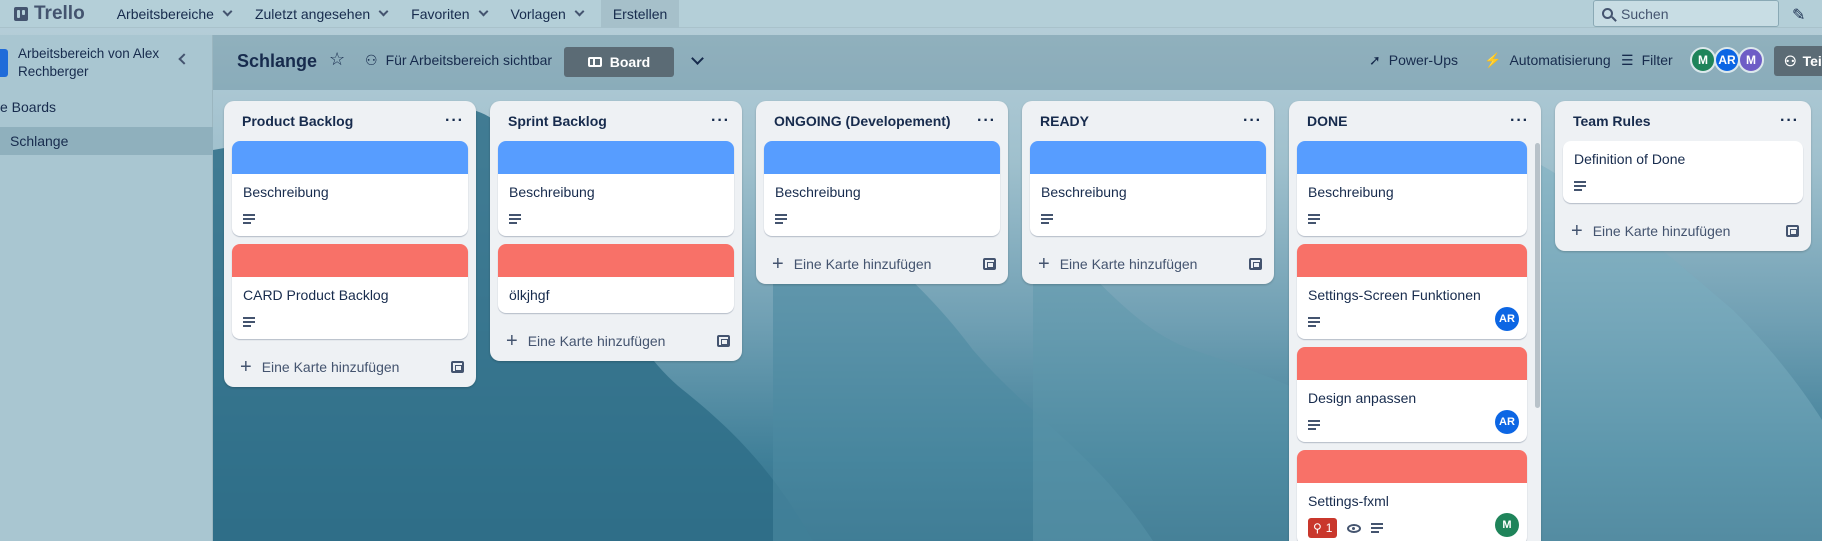 This screenshot has width=1822, height=541. I want to click on nav-templates: Vorlagen, so click(547, 14).